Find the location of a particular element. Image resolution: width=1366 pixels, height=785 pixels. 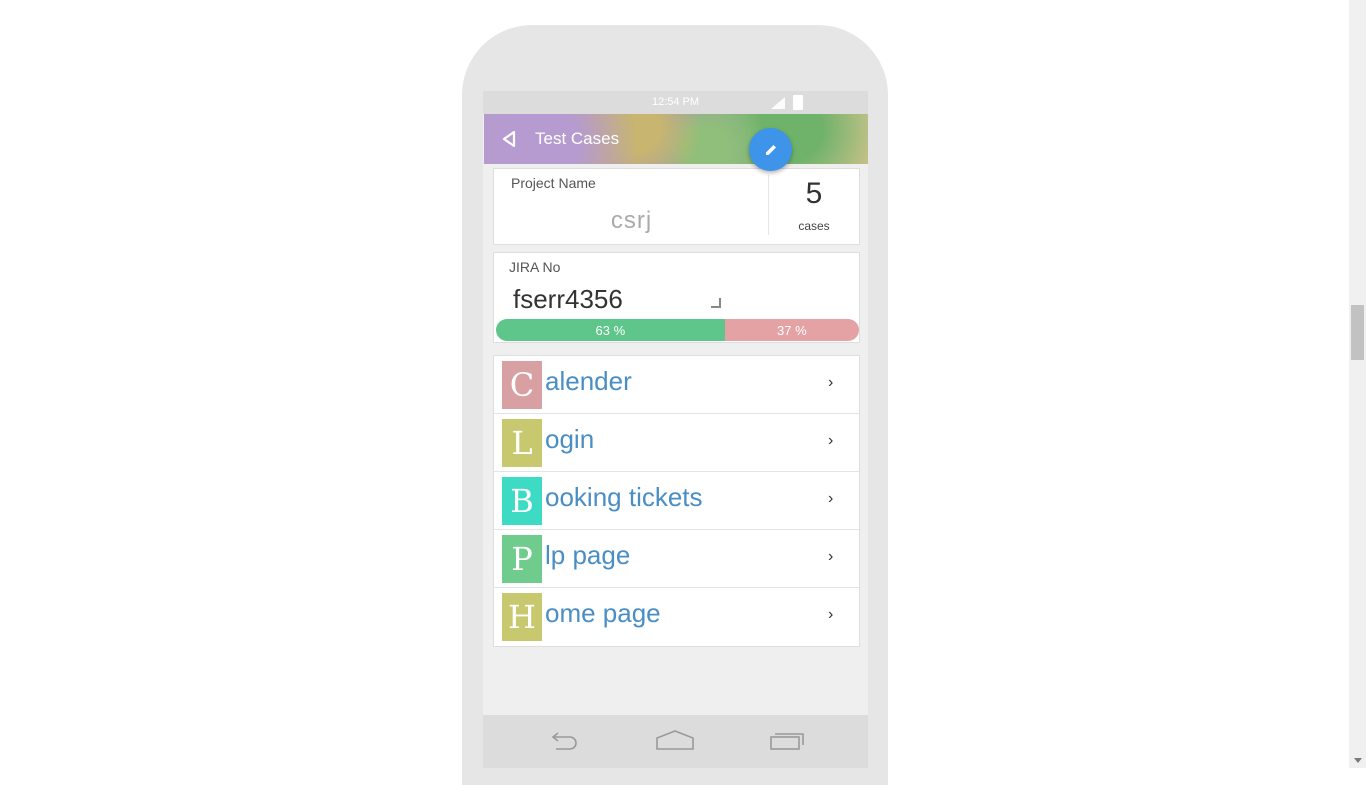

jira-value: fserr4356 is located at coordinates (568, 299).